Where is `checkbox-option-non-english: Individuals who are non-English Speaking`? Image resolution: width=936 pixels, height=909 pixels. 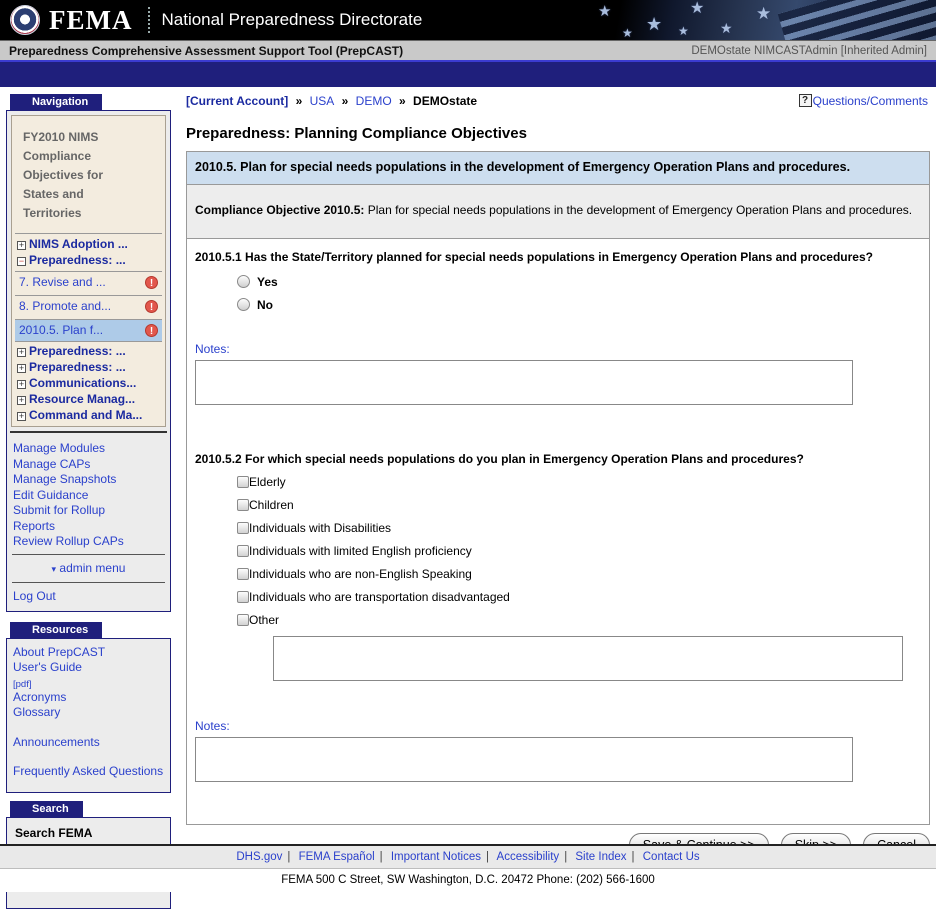 checkbox-option-non-english: Individuals who are non-English Speaking is located at coordinates (579, 574).